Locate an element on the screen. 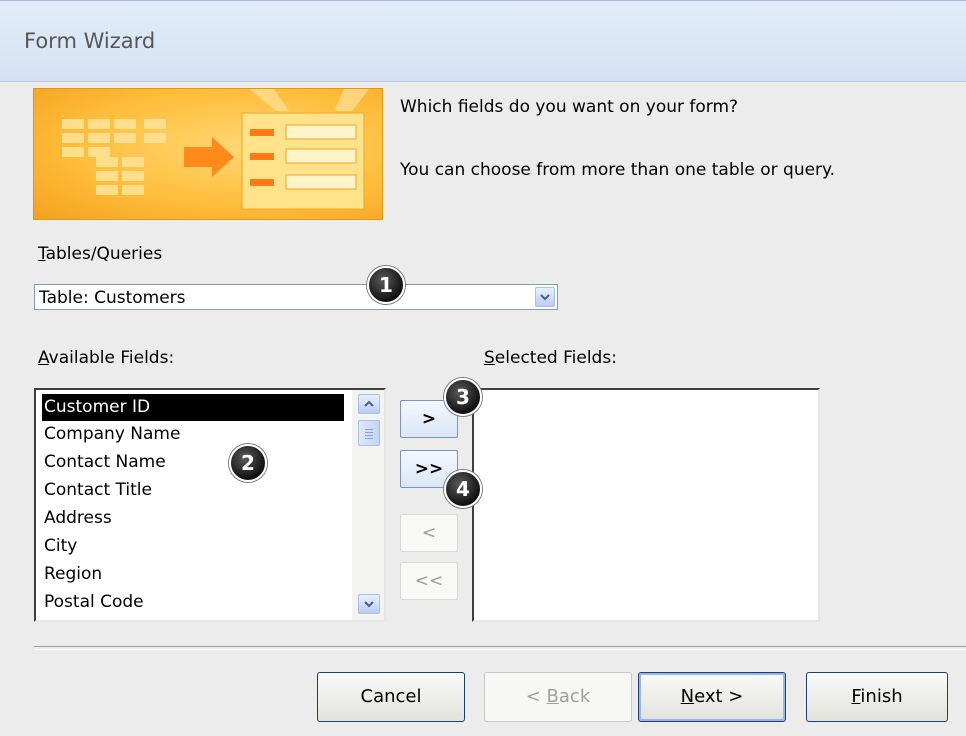 The width and height of the screenshot is (966, 736). tables-queries-value: Table: Customers is located at coordinates (112, 298).